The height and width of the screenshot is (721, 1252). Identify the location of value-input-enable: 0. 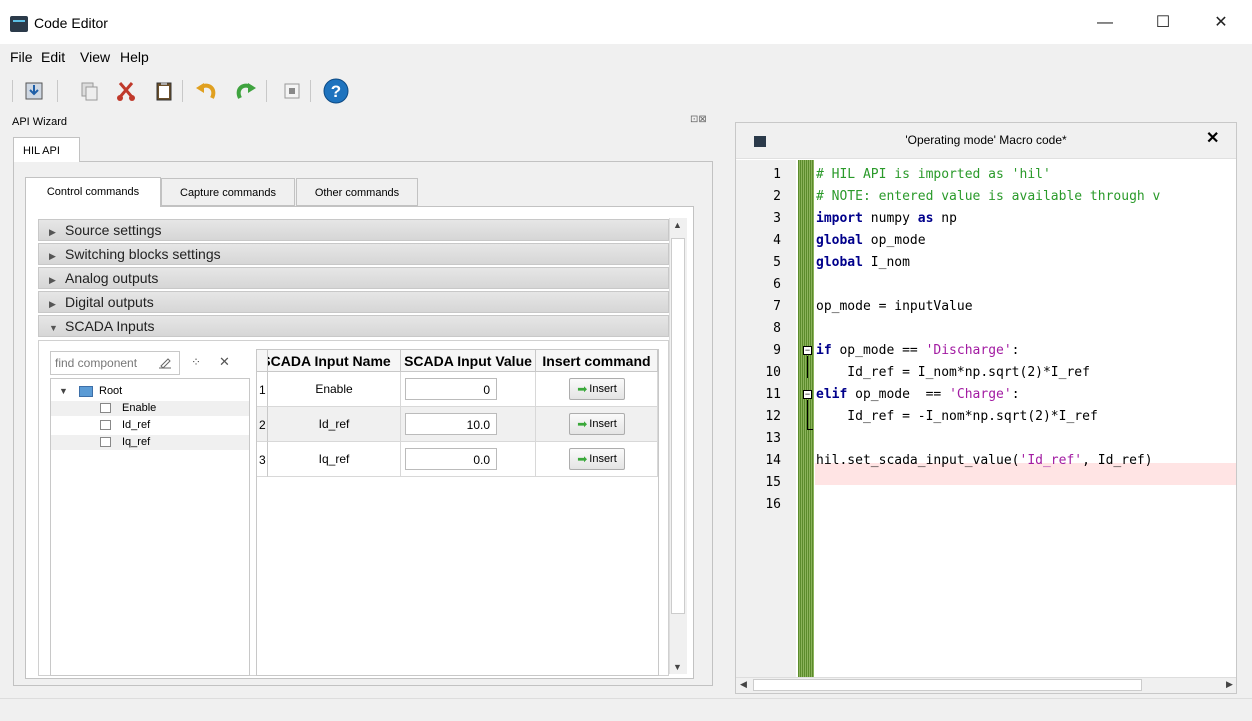
(451, 389).